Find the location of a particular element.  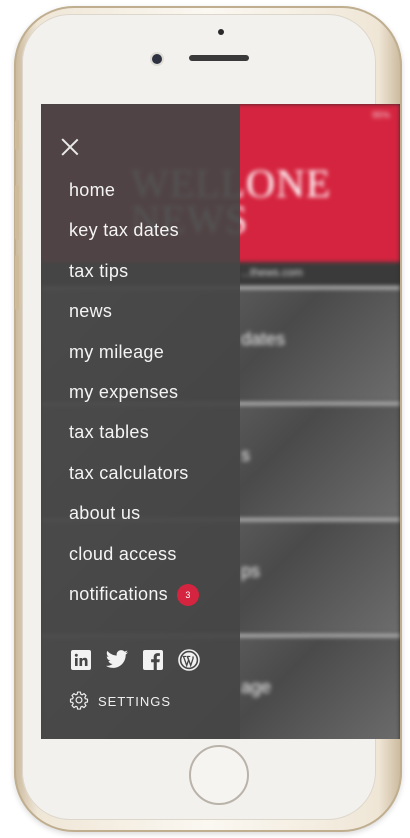

earpiece-speaker is located at coordinates (219, 58).